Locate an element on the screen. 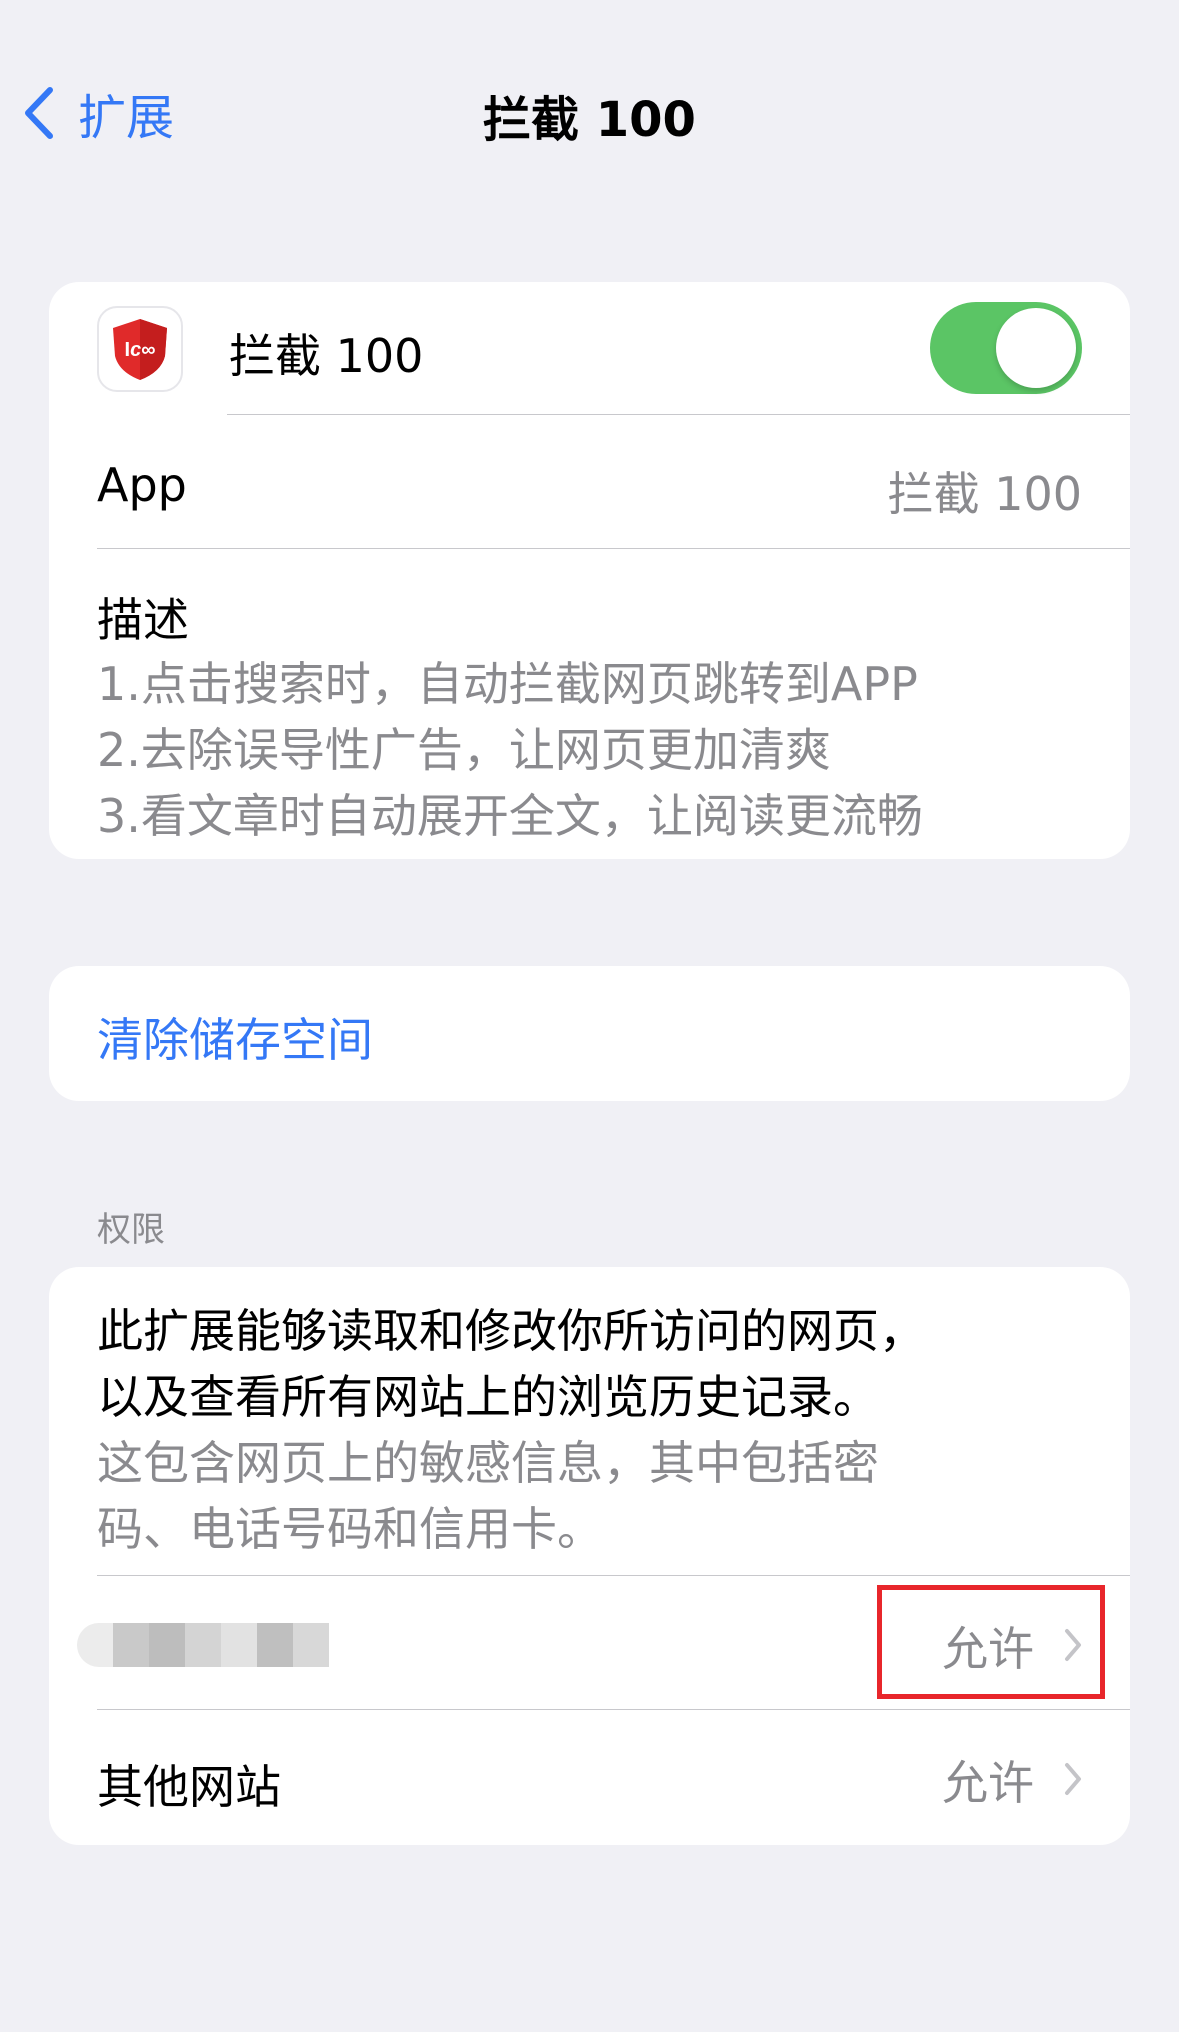  app-icon: Ic∞ is located at coordinates (140, 349).